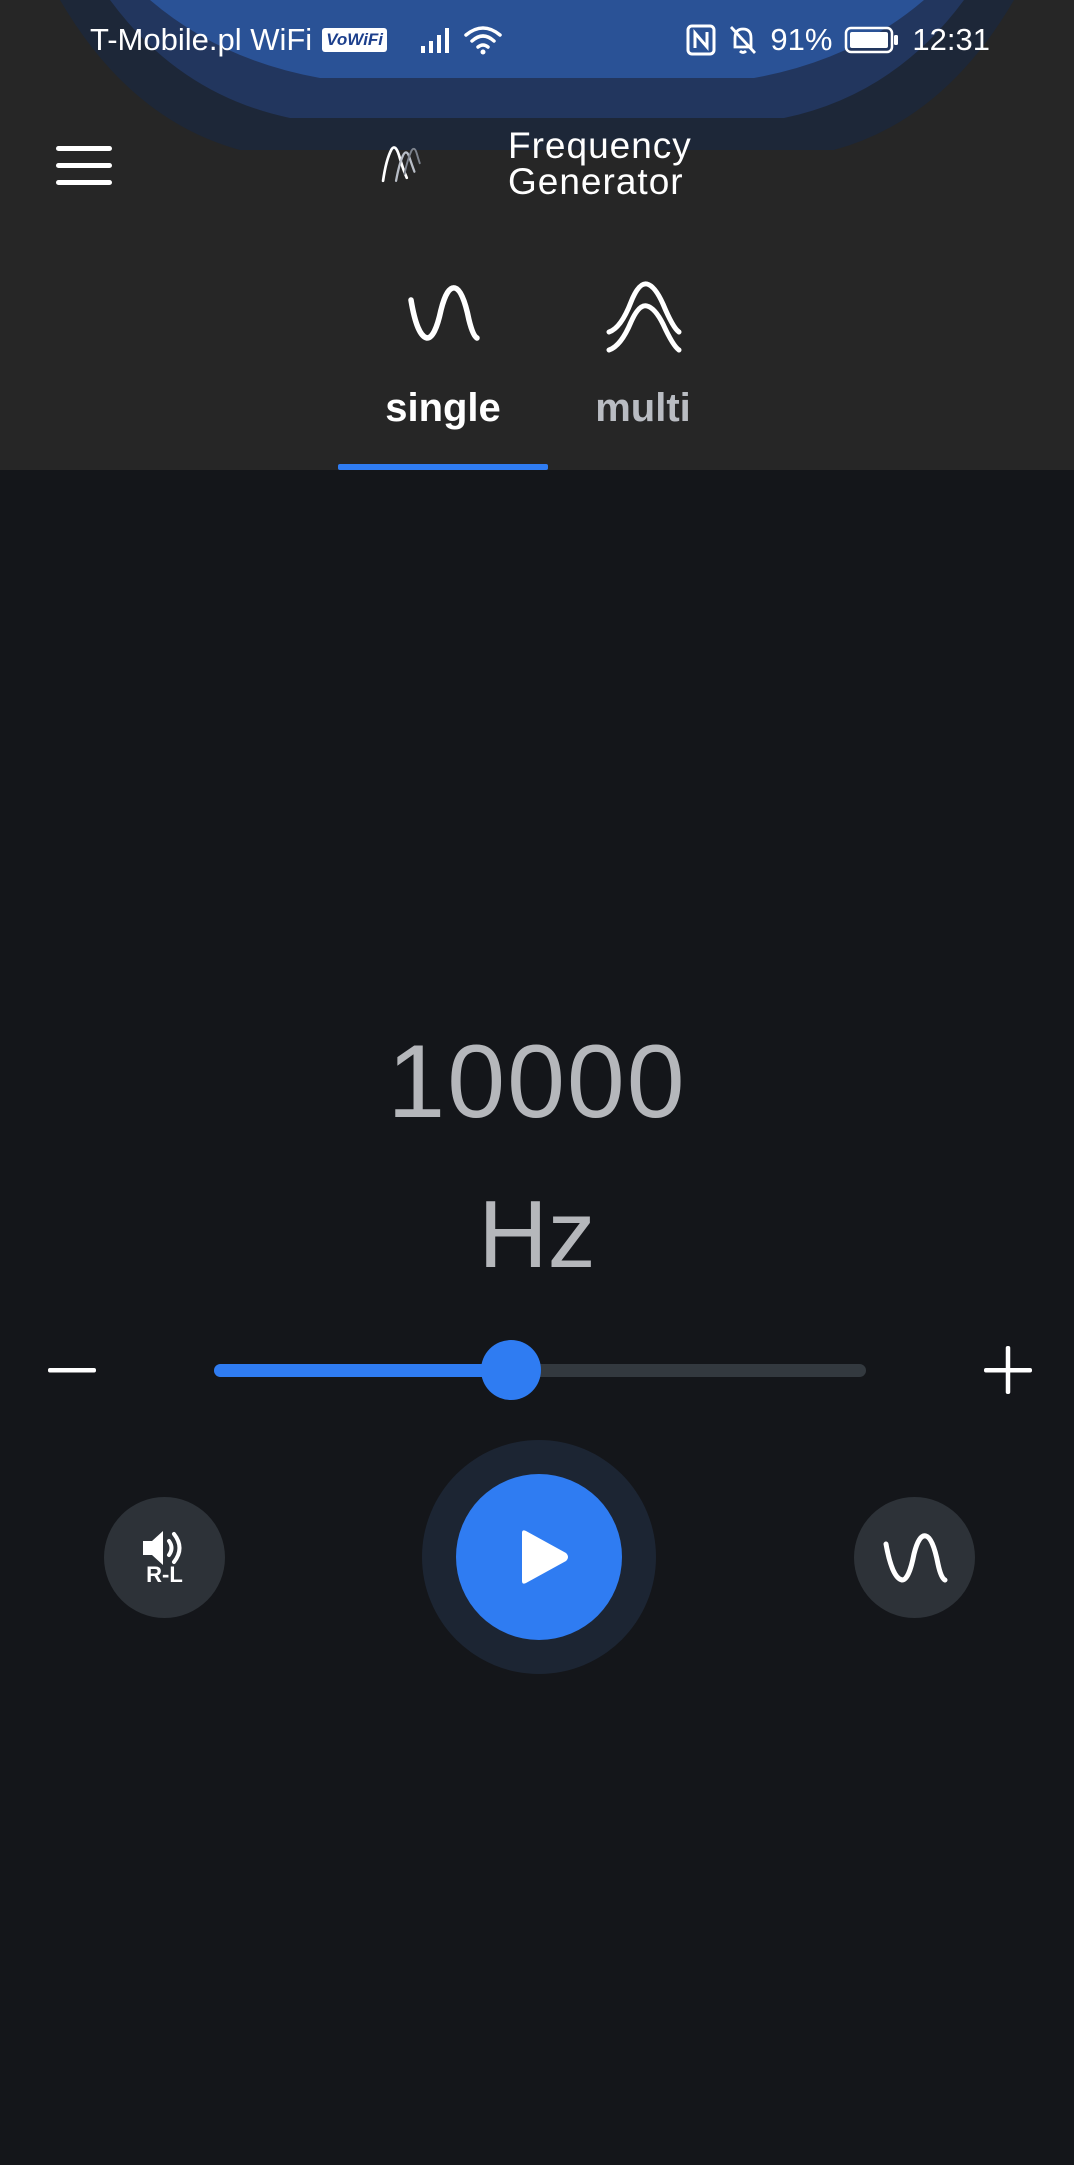  I want to click on app-title-line2: Generator, so click(596, 181).